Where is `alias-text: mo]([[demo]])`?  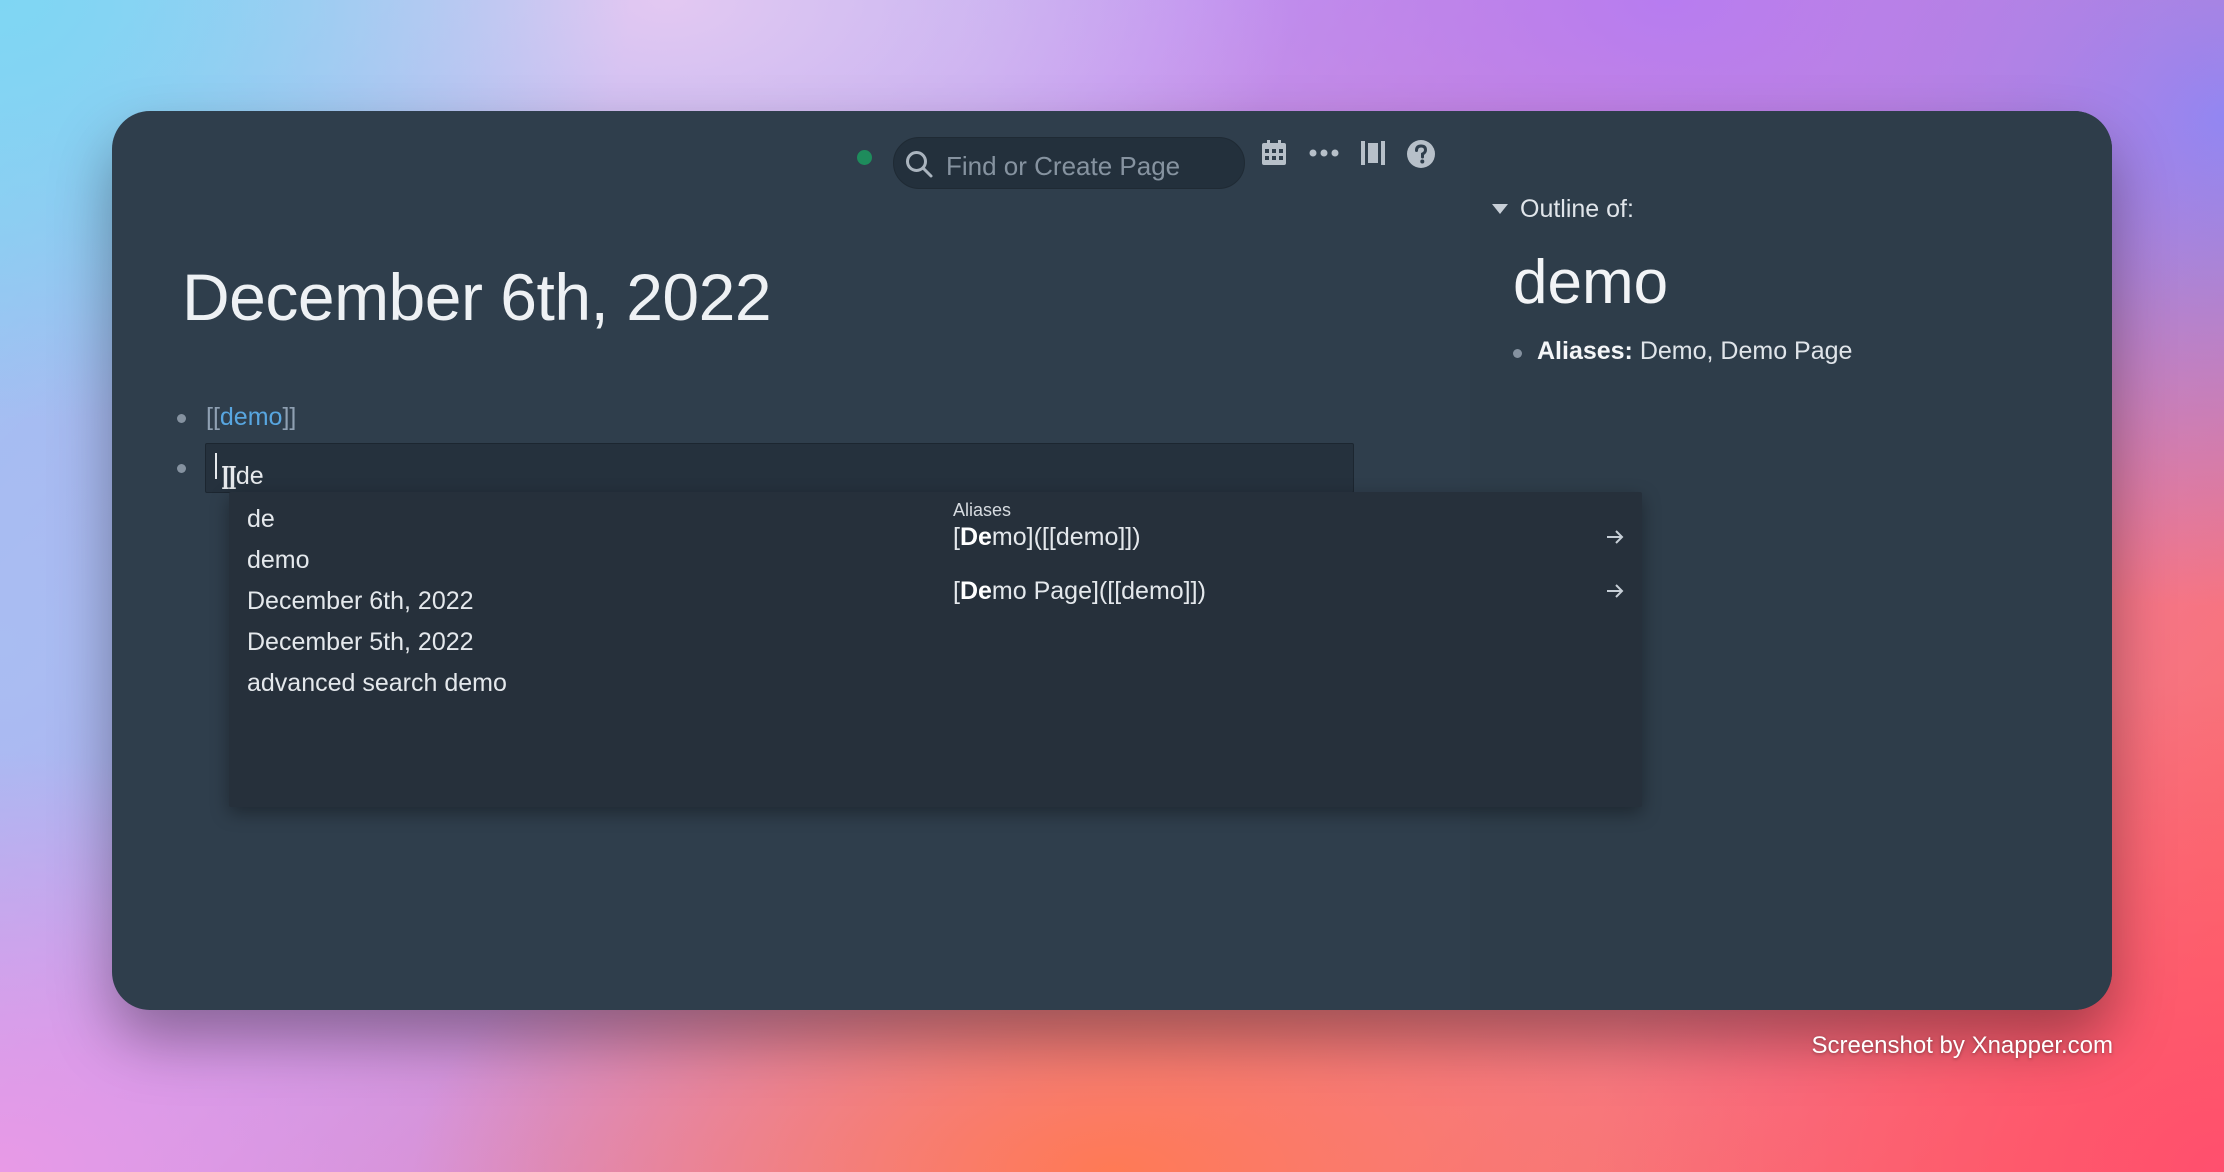
alias-text: mo]([[demo]]) is located at coordinates (1066, 537).